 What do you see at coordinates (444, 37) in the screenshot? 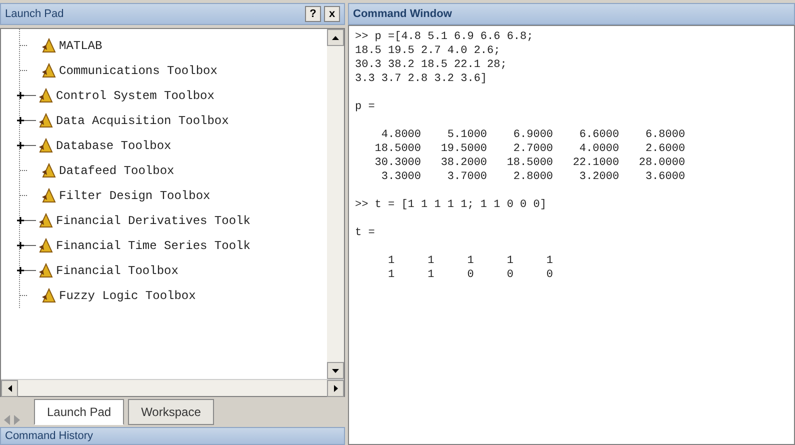
I see `console-line: >> p =[4.8 5.1 6.9 6.6 6.8;` at bounding box center [444, 37].